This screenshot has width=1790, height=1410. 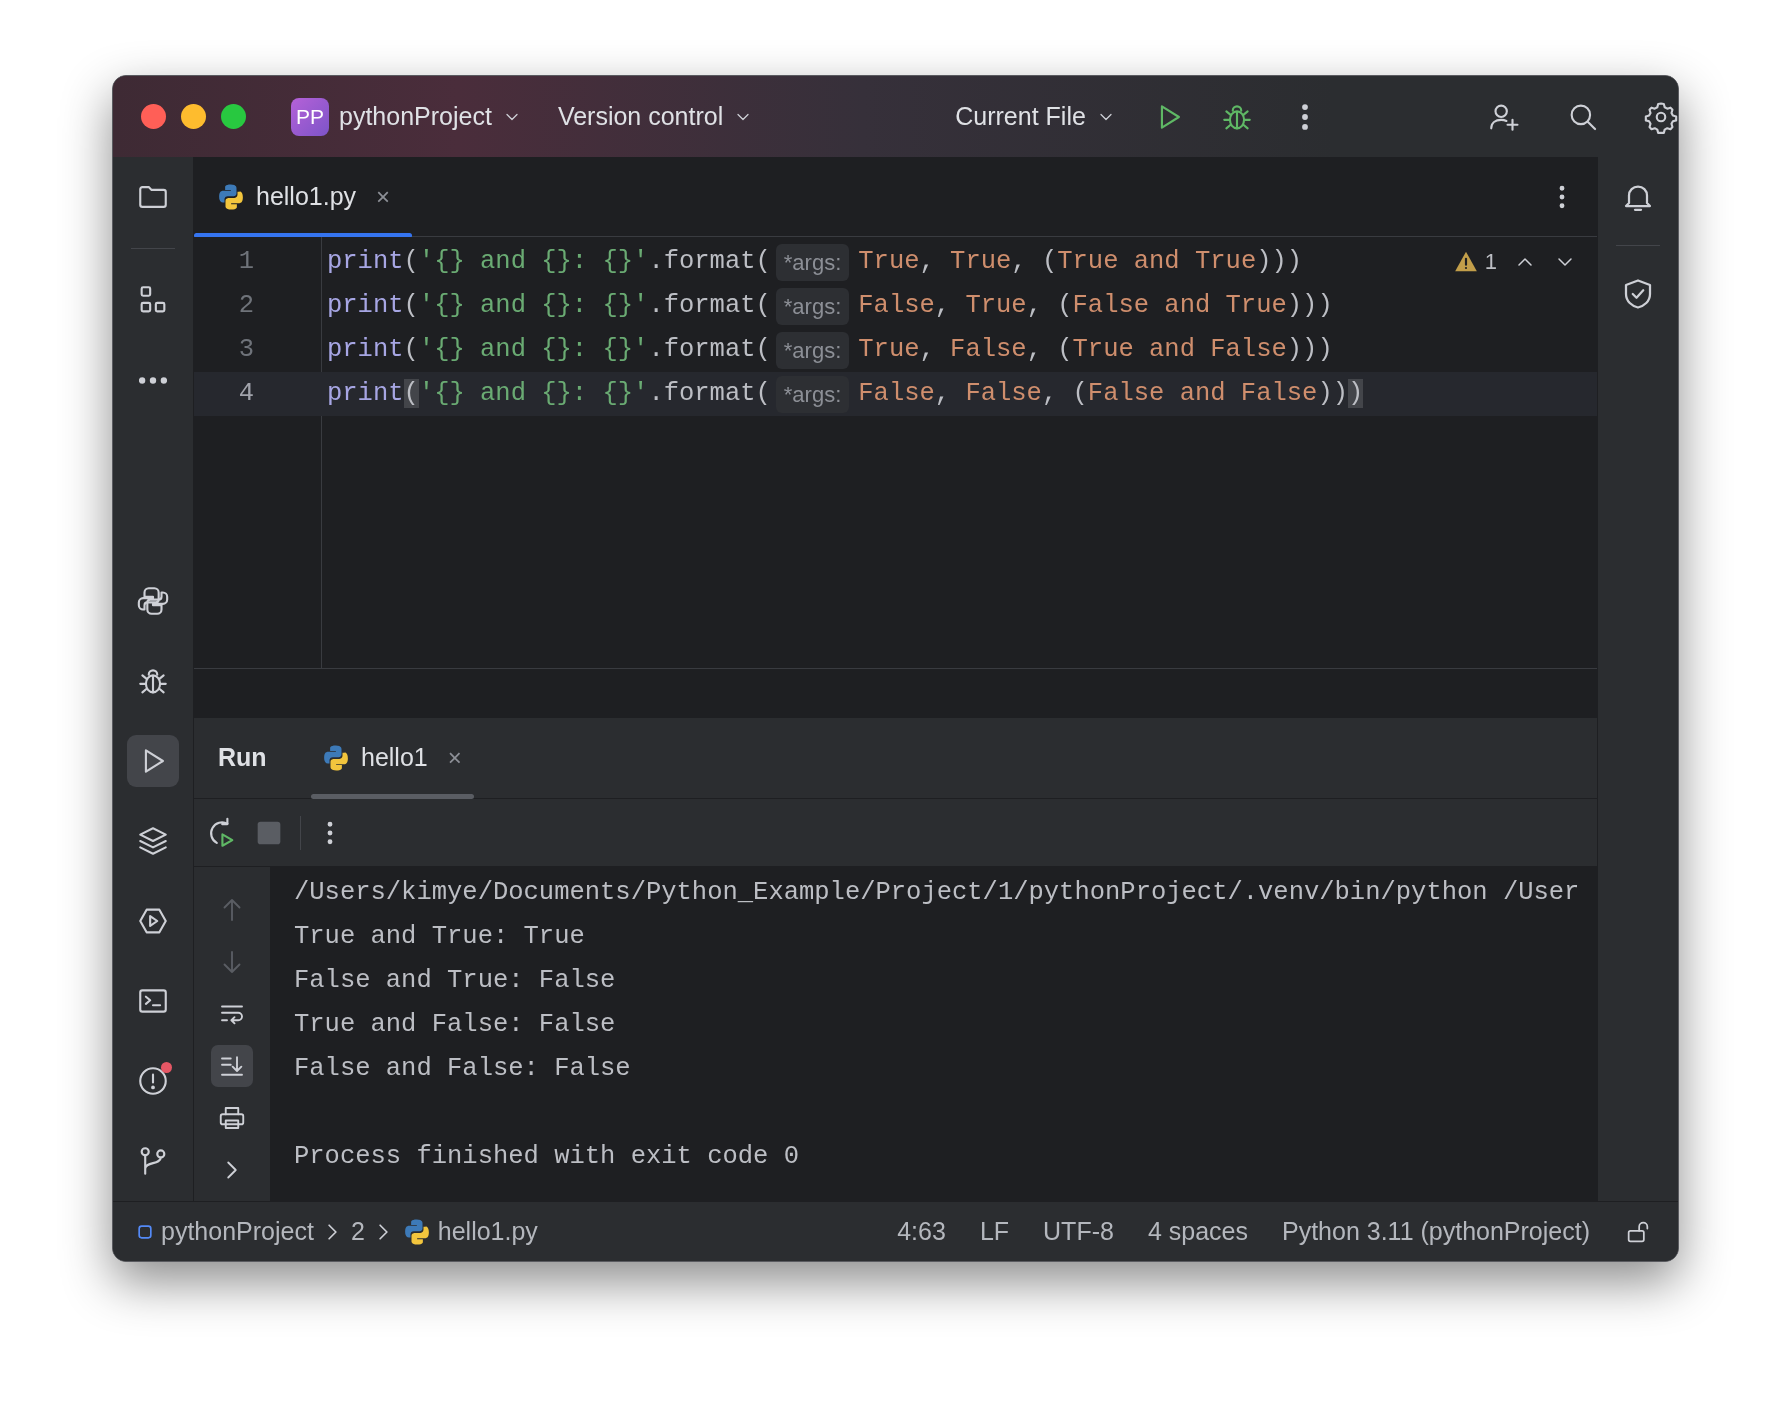 What do you see at coordinates (153, 761) in the screenshot?
I see `tool-window-button` at bounding box center [153, 761].